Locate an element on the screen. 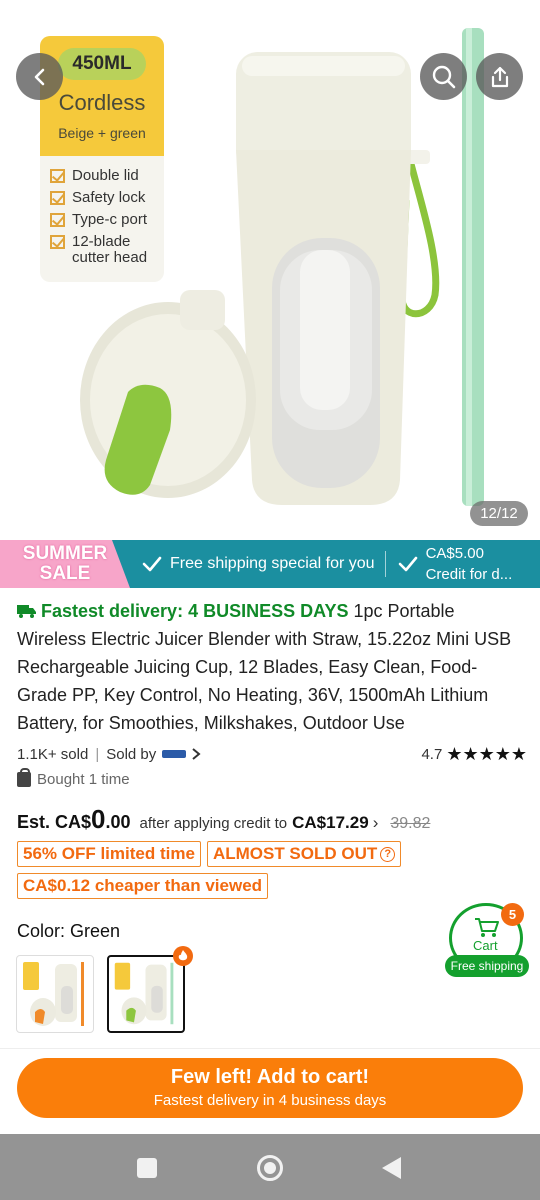 The image size is (540, 1200). promo-divider is located at coordinates (385, 564).